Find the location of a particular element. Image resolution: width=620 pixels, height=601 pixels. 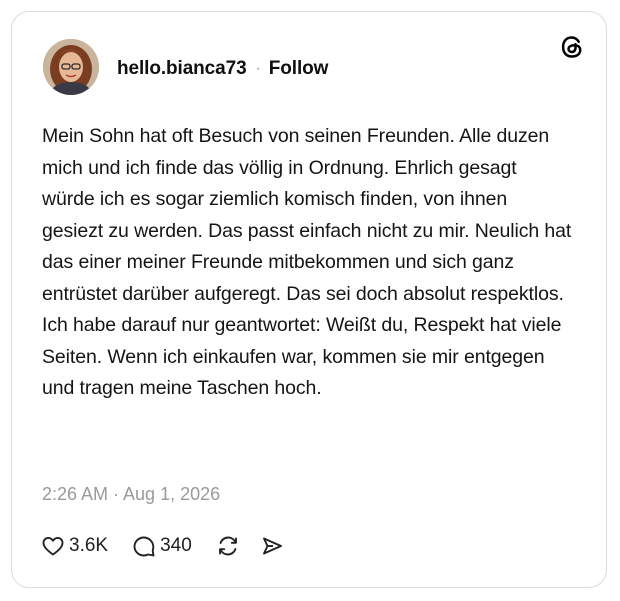

repost-button is located at coordinates (228, 546).